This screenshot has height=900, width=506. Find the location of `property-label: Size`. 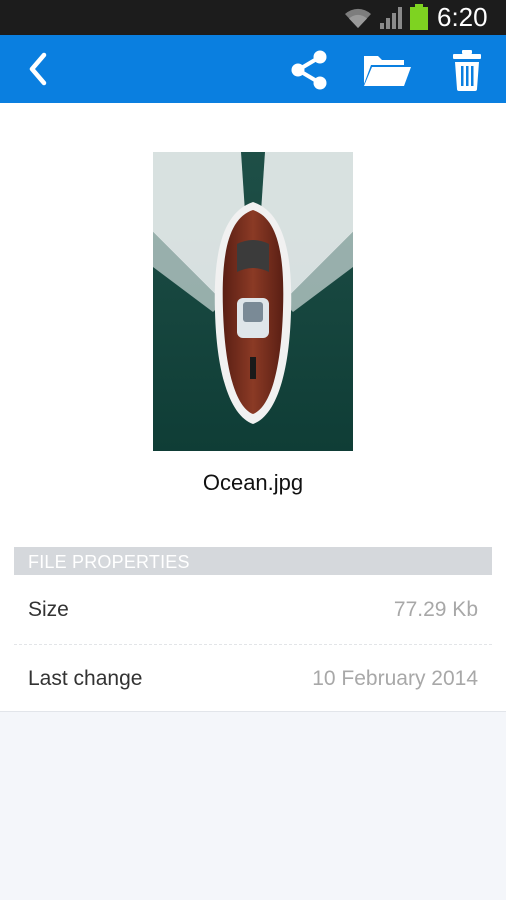

property-label: Size is located at coordinates (48, 609).